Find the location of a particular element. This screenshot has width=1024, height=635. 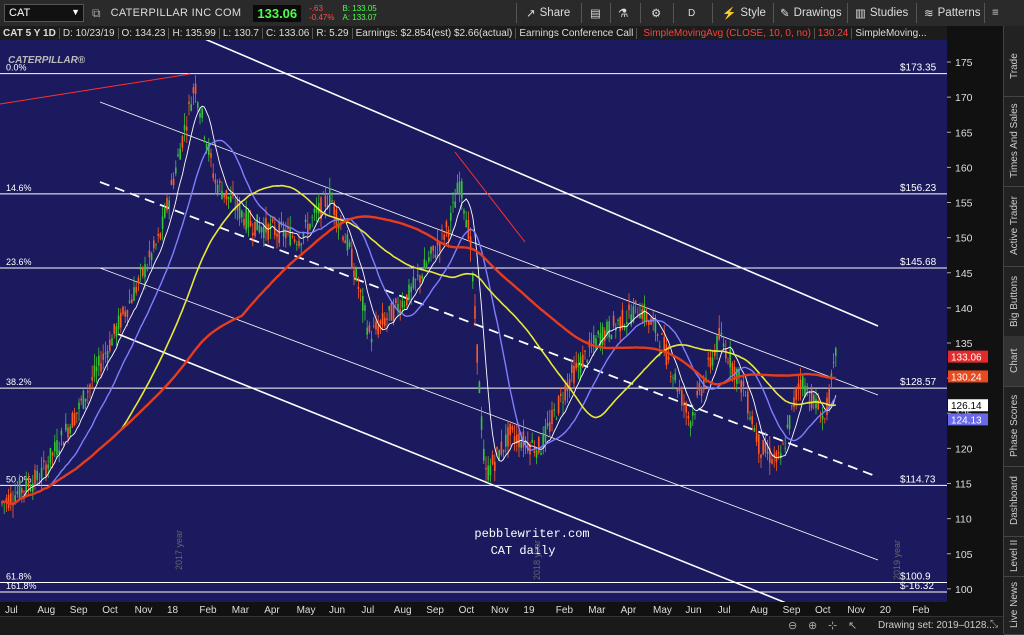

zoom-out-icon: ⊖ is located at coordinates (792, 625).